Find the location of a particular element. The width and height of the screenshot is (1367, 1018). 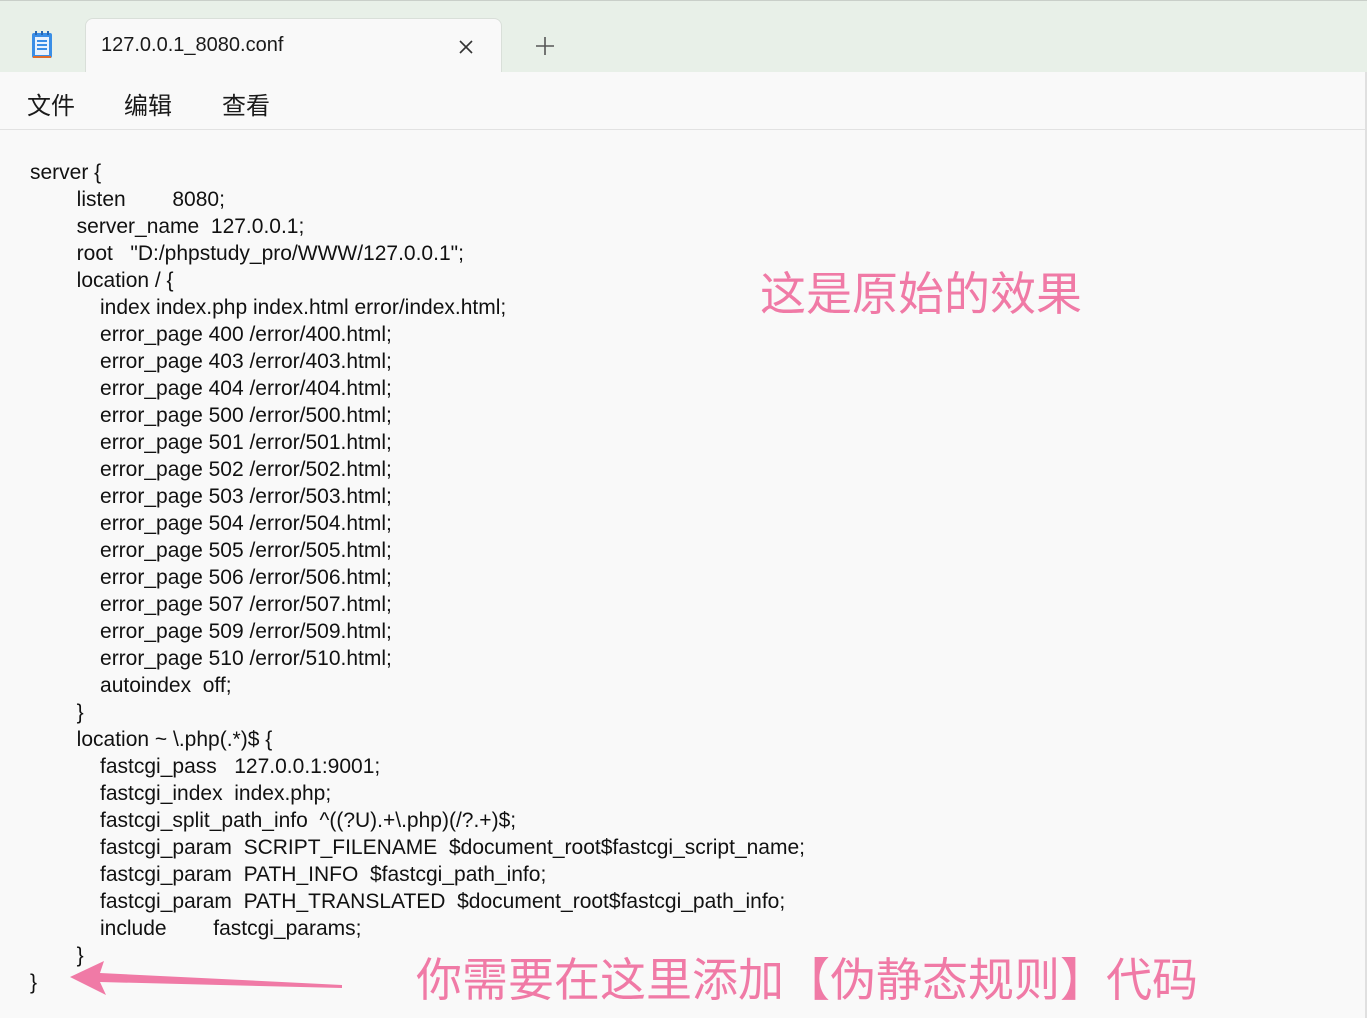

code-line: error_page 509 /error/509.html; is located at coordinates (211, 631).